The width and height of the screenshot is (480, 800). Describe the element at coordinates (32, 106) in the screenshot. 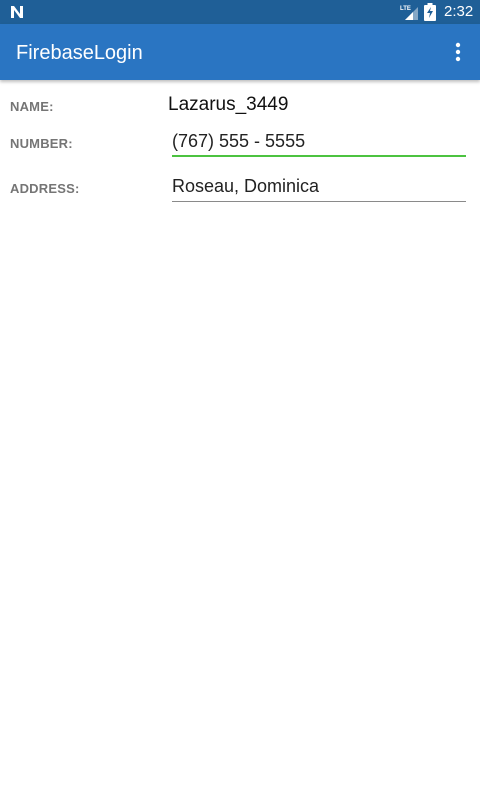

I see `name-label: NAME:` at that location.